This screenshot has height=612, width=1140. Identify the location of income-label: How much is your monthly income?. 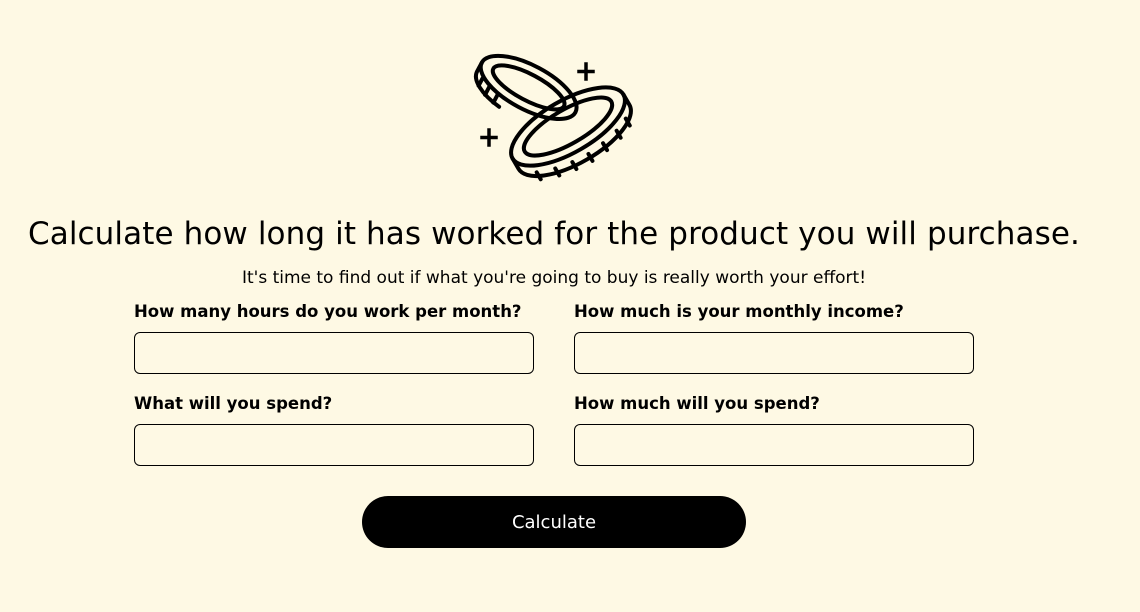
(739, 311).